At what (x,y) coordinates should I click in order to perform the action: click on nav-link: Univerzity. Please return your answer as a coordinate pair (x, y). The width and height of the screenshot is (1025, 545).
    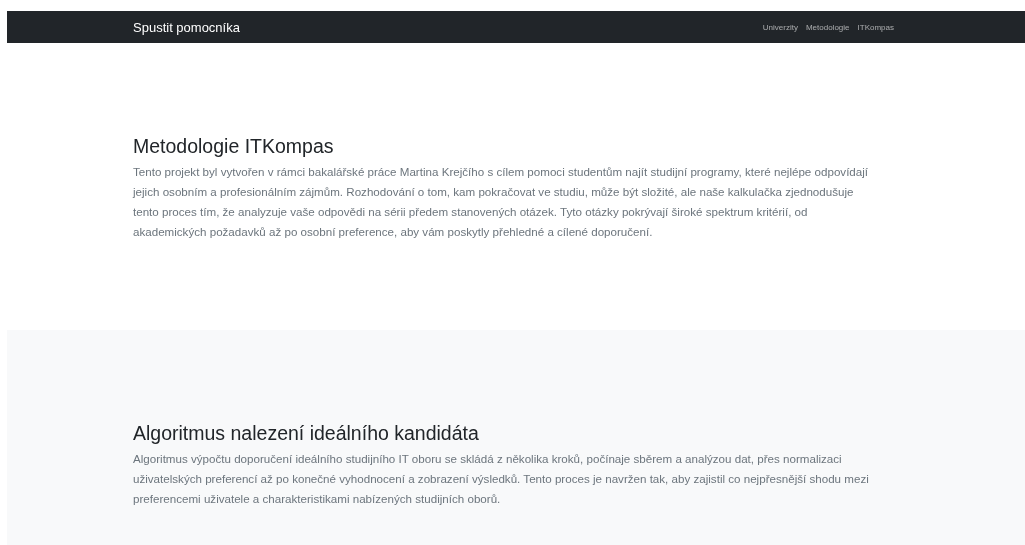
    Looking at the image, I should click on (780, 27).